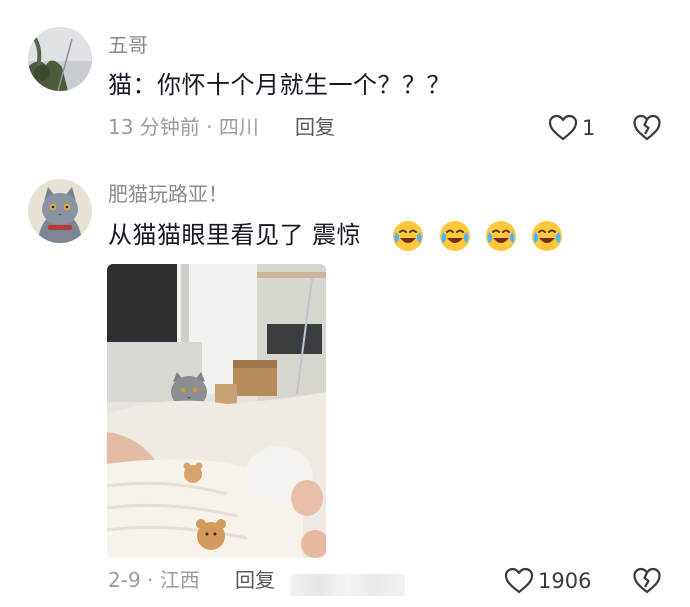 This screenshot has height=607, width=690. Describe the element at coordinates (183, 127) in the screenshot. I see `comment-meta: 13 分钟前 · 四川` at that location.